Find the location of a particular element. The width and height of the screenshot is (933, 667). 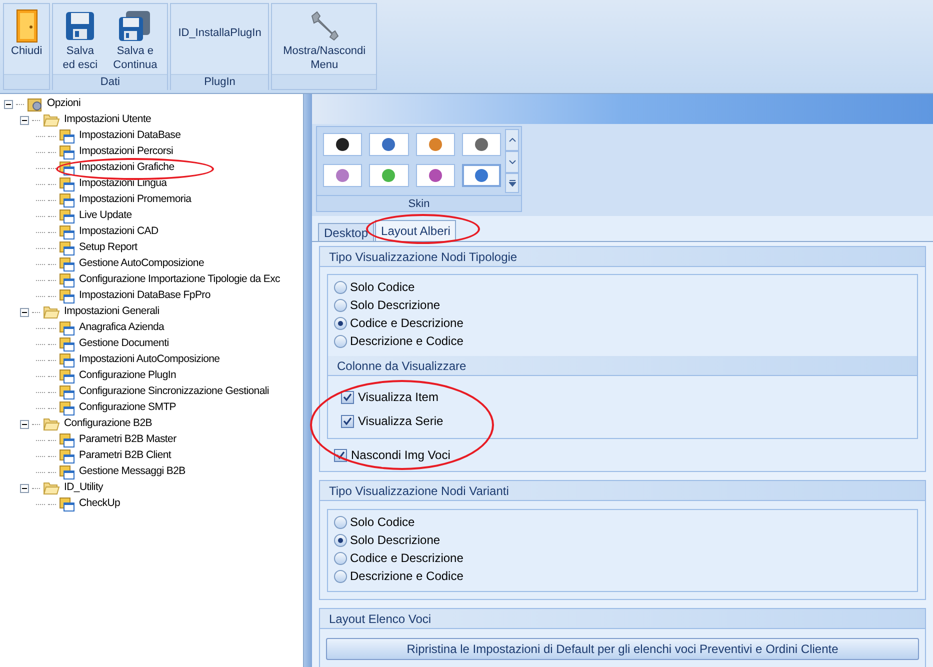

chevron-down-icon is located at coordinates (512, 162).